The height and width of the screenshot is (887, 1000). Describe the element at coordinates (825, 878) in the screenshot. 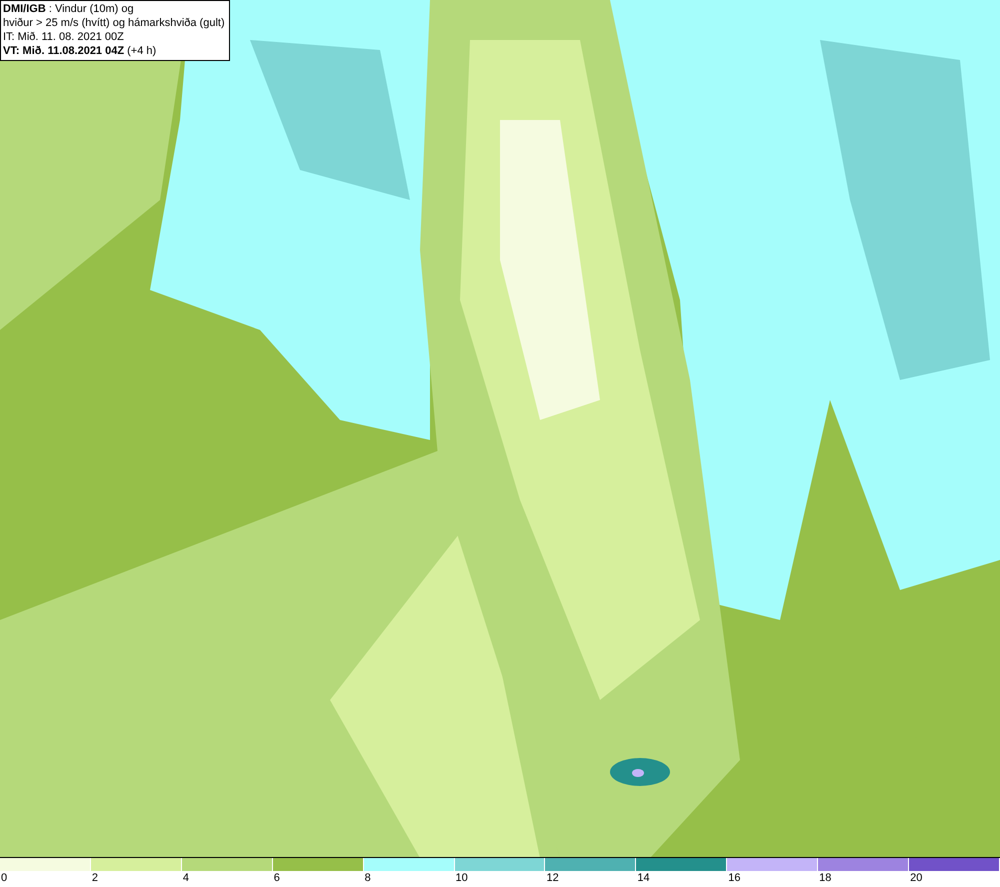

I see `legend-label: 18` at that location.